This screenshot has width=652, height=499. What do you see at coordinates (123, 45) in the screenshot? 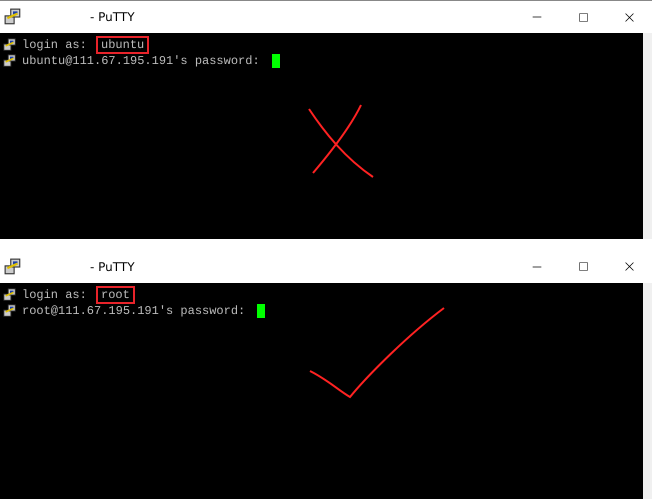
I see `typed-text: ubuntu` at bounding box center [123, 45].